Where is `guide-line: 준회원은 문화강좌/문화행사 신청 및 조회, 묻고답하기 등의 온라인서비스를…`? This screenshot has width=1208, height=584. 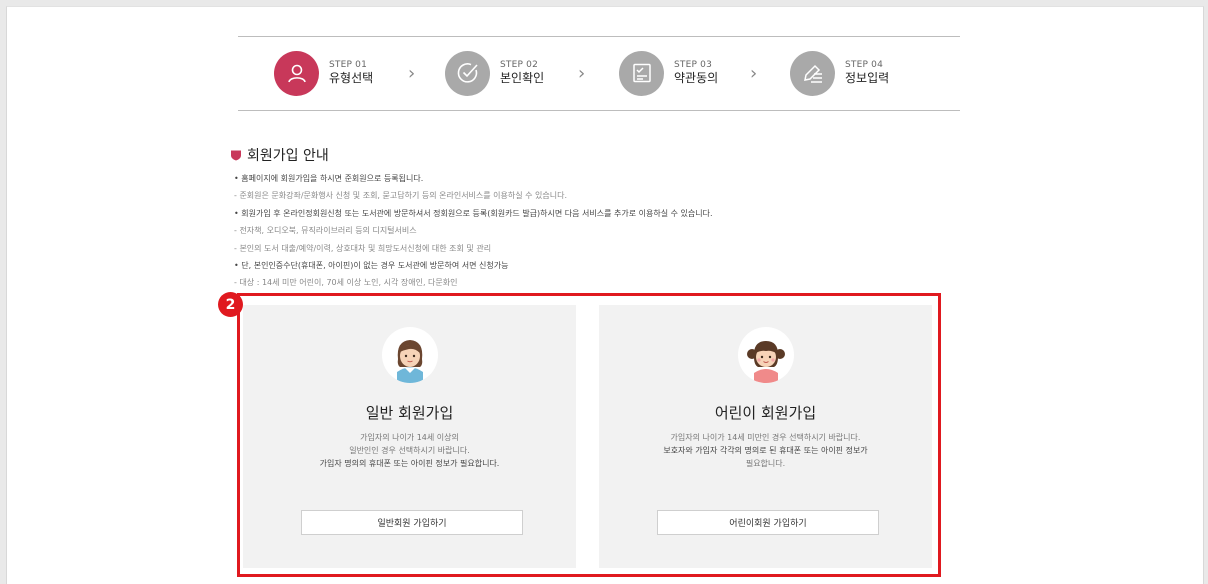 guide-line: 준회원은 문화강좌/문화행사 신청 및 조회, 묻고답하기 등의 온라인서비스를… is located at coordinates (614, 195).